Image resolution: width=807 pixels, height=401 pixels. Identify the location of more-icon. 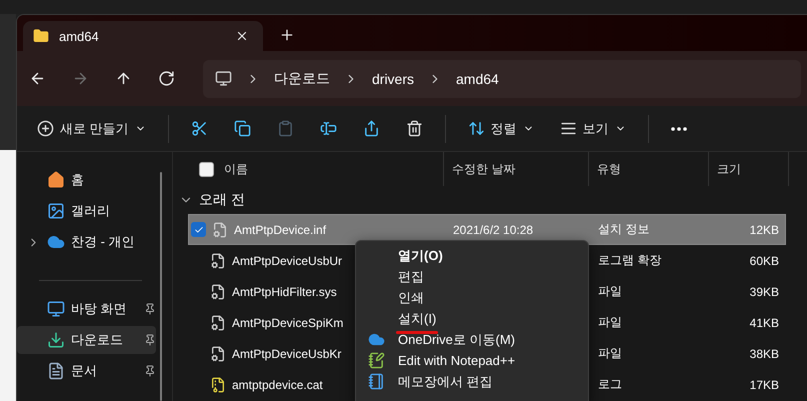
(678, 128).